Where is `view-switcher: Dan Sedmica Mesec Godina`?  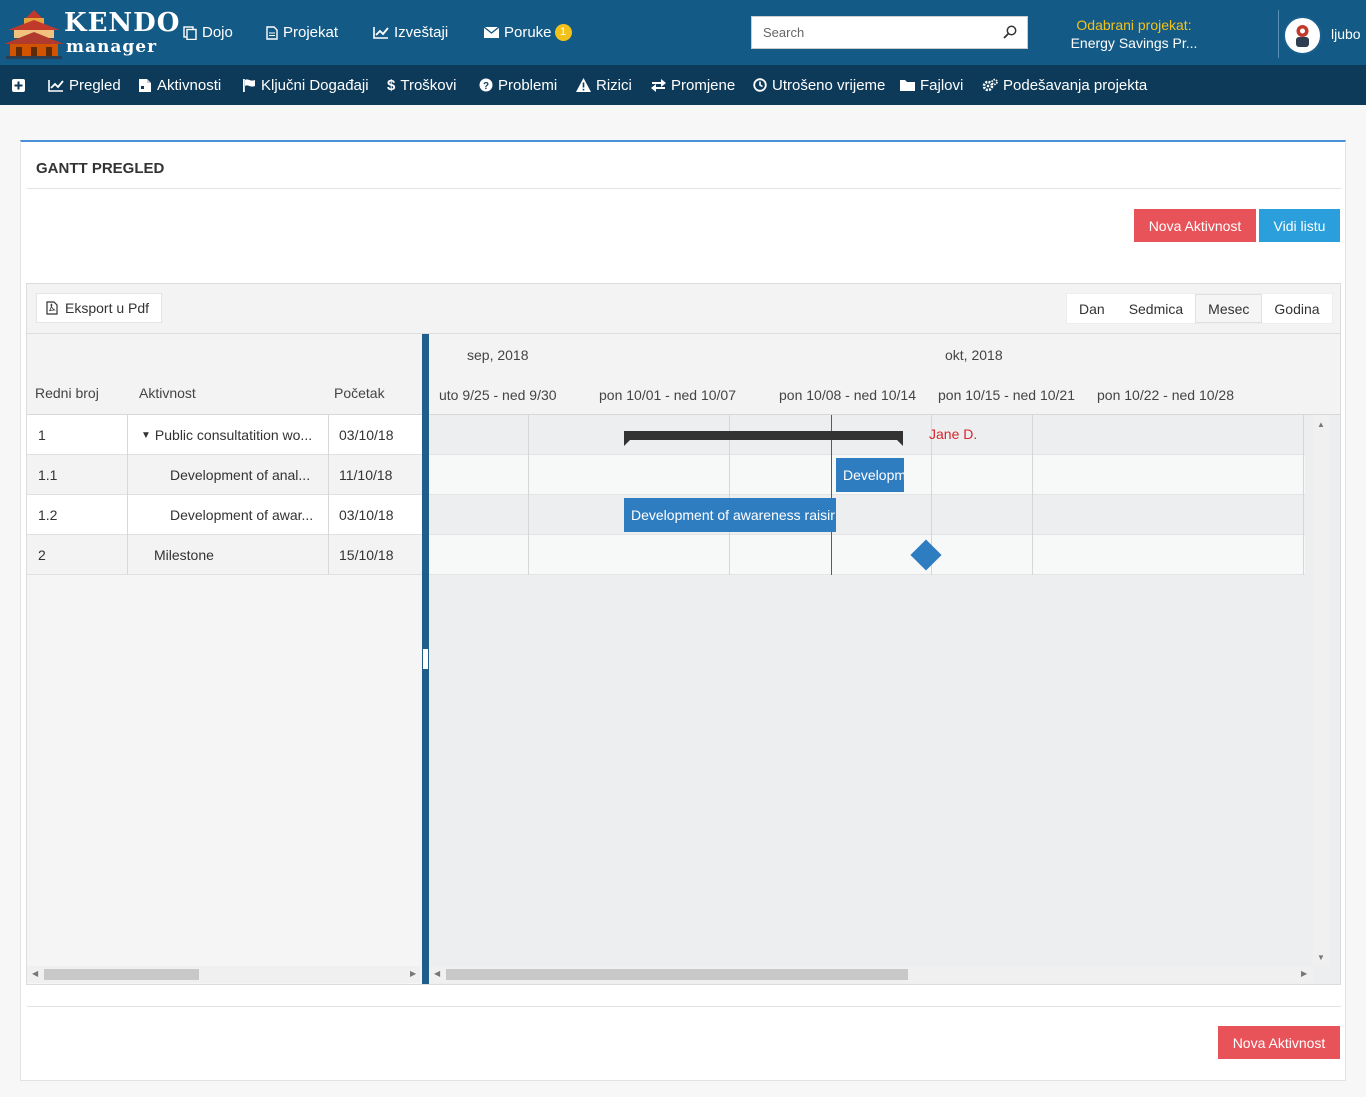 view-switcher: Dan Sedmica Mesec Godina is located at coordinates (1199, 308).